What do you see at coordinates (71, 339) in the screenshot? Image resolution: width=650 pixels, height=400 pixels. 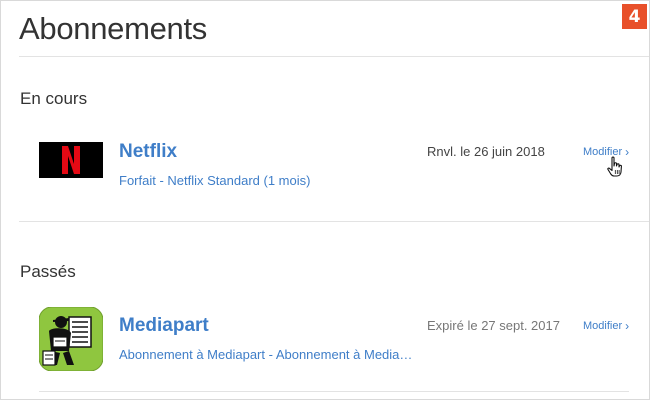 I see `mediapart-app-icon` at bounding box center [71, 339].